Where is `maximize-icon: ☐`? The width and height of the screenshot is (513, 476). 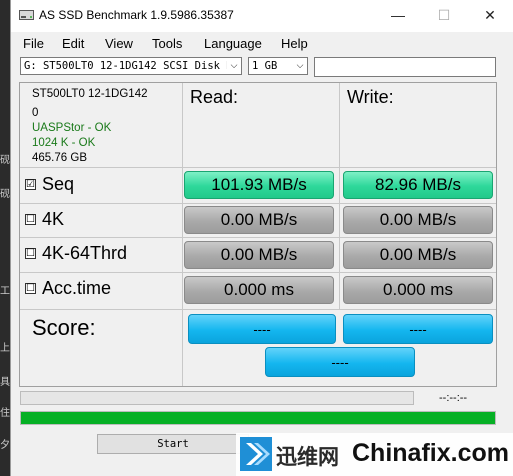 maximize-icon: ☐ is located at coordinates (444, 14).